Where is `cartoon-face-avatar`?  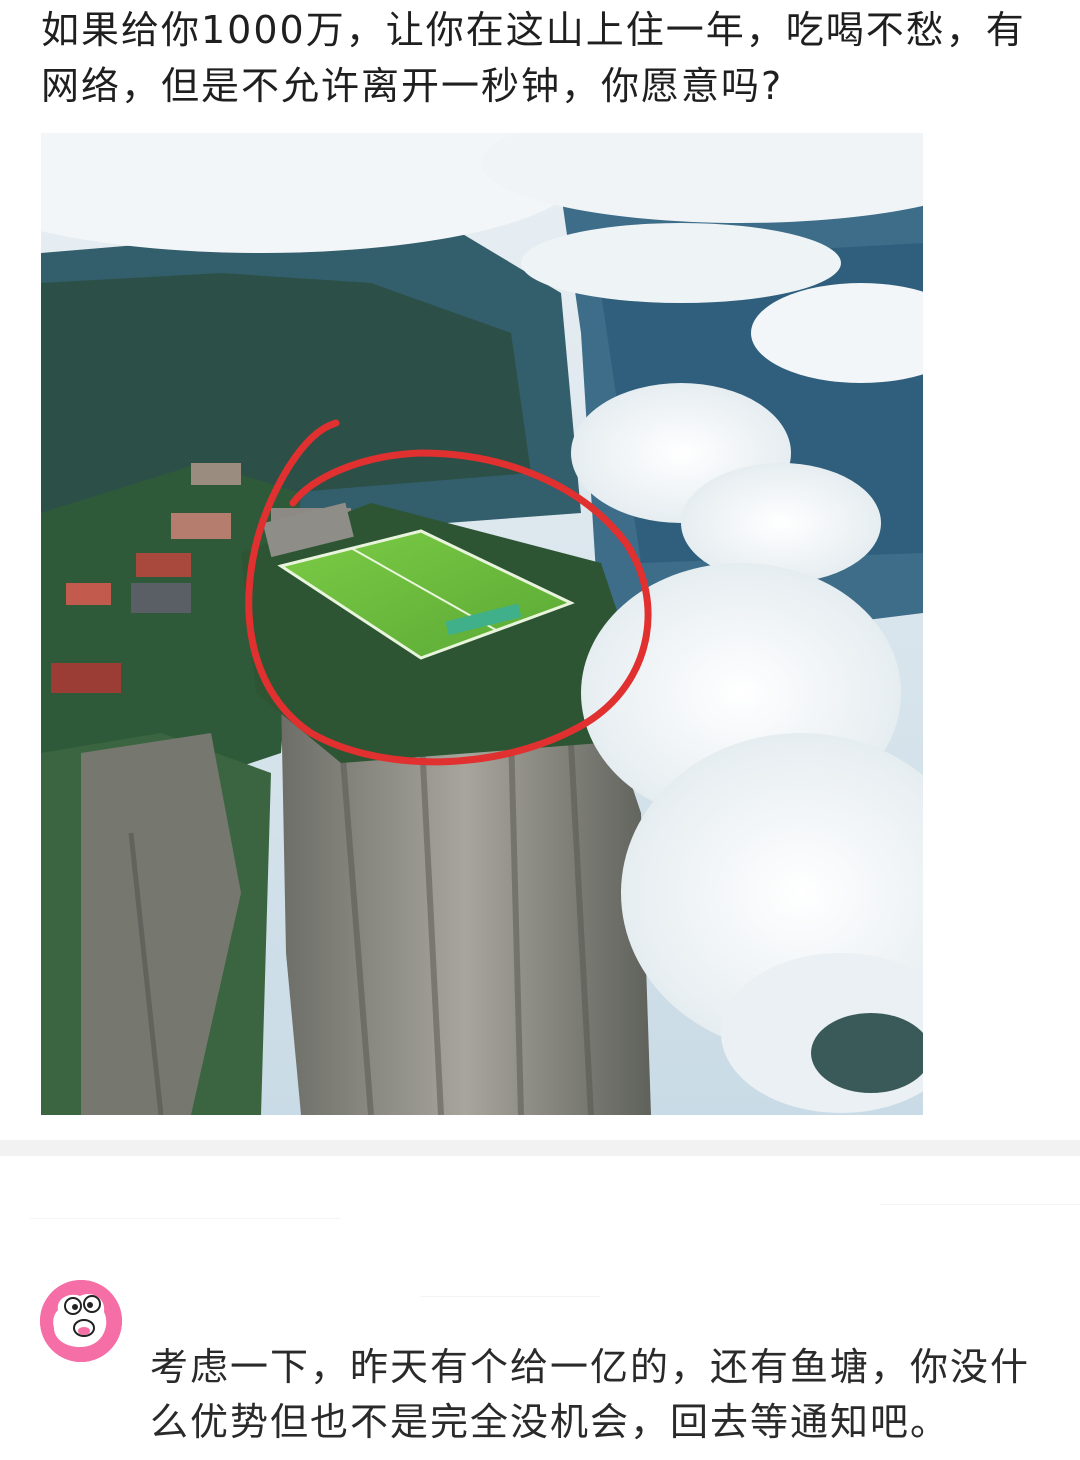 cartoon-face-avatar is located at coordinates (81, 1321).